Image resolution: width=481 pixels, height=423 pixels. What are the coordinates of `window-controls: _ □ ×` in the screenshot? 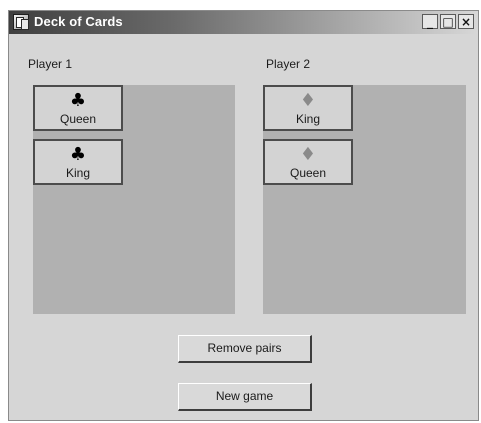 It's located at (448, 21).